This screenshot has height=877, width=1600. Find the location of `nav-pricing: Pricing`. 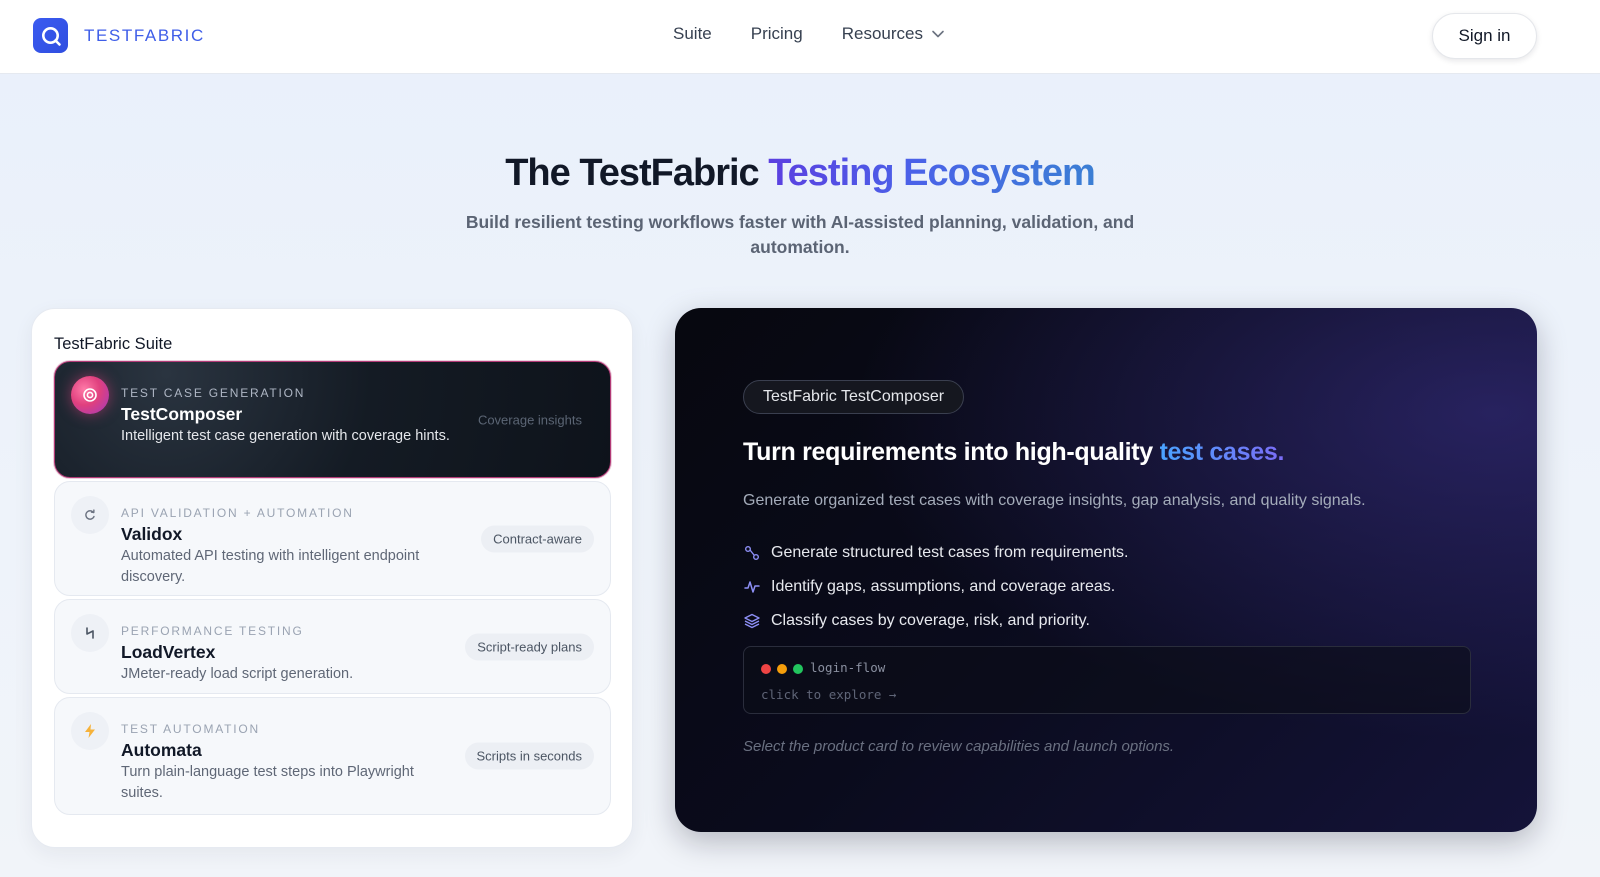

nav-pricing: Pricing is located at coordinates (777, 34).